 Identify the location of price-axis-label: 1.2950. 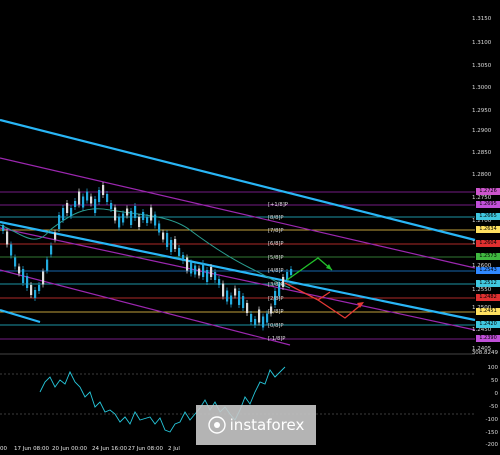
(482, 111).